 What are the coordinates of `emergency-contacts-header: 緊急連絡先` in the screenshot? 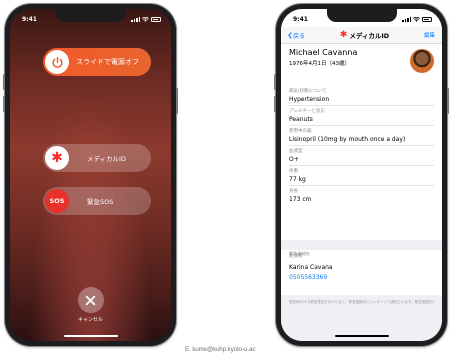 It's located at (361, 248).